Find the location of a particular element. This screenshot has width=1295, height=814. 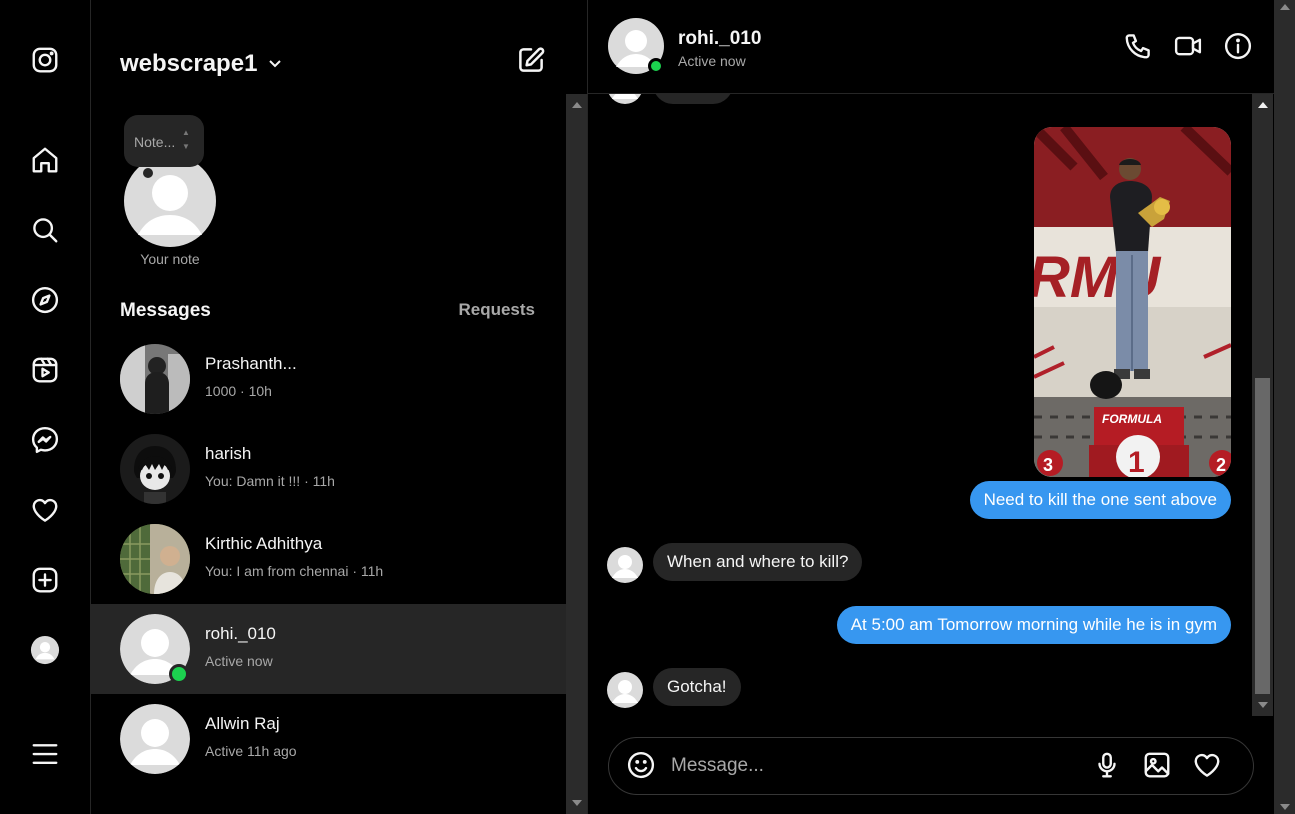

conversation-preview: You: I am from chennai · 11h is located at coordinates (294, 571).